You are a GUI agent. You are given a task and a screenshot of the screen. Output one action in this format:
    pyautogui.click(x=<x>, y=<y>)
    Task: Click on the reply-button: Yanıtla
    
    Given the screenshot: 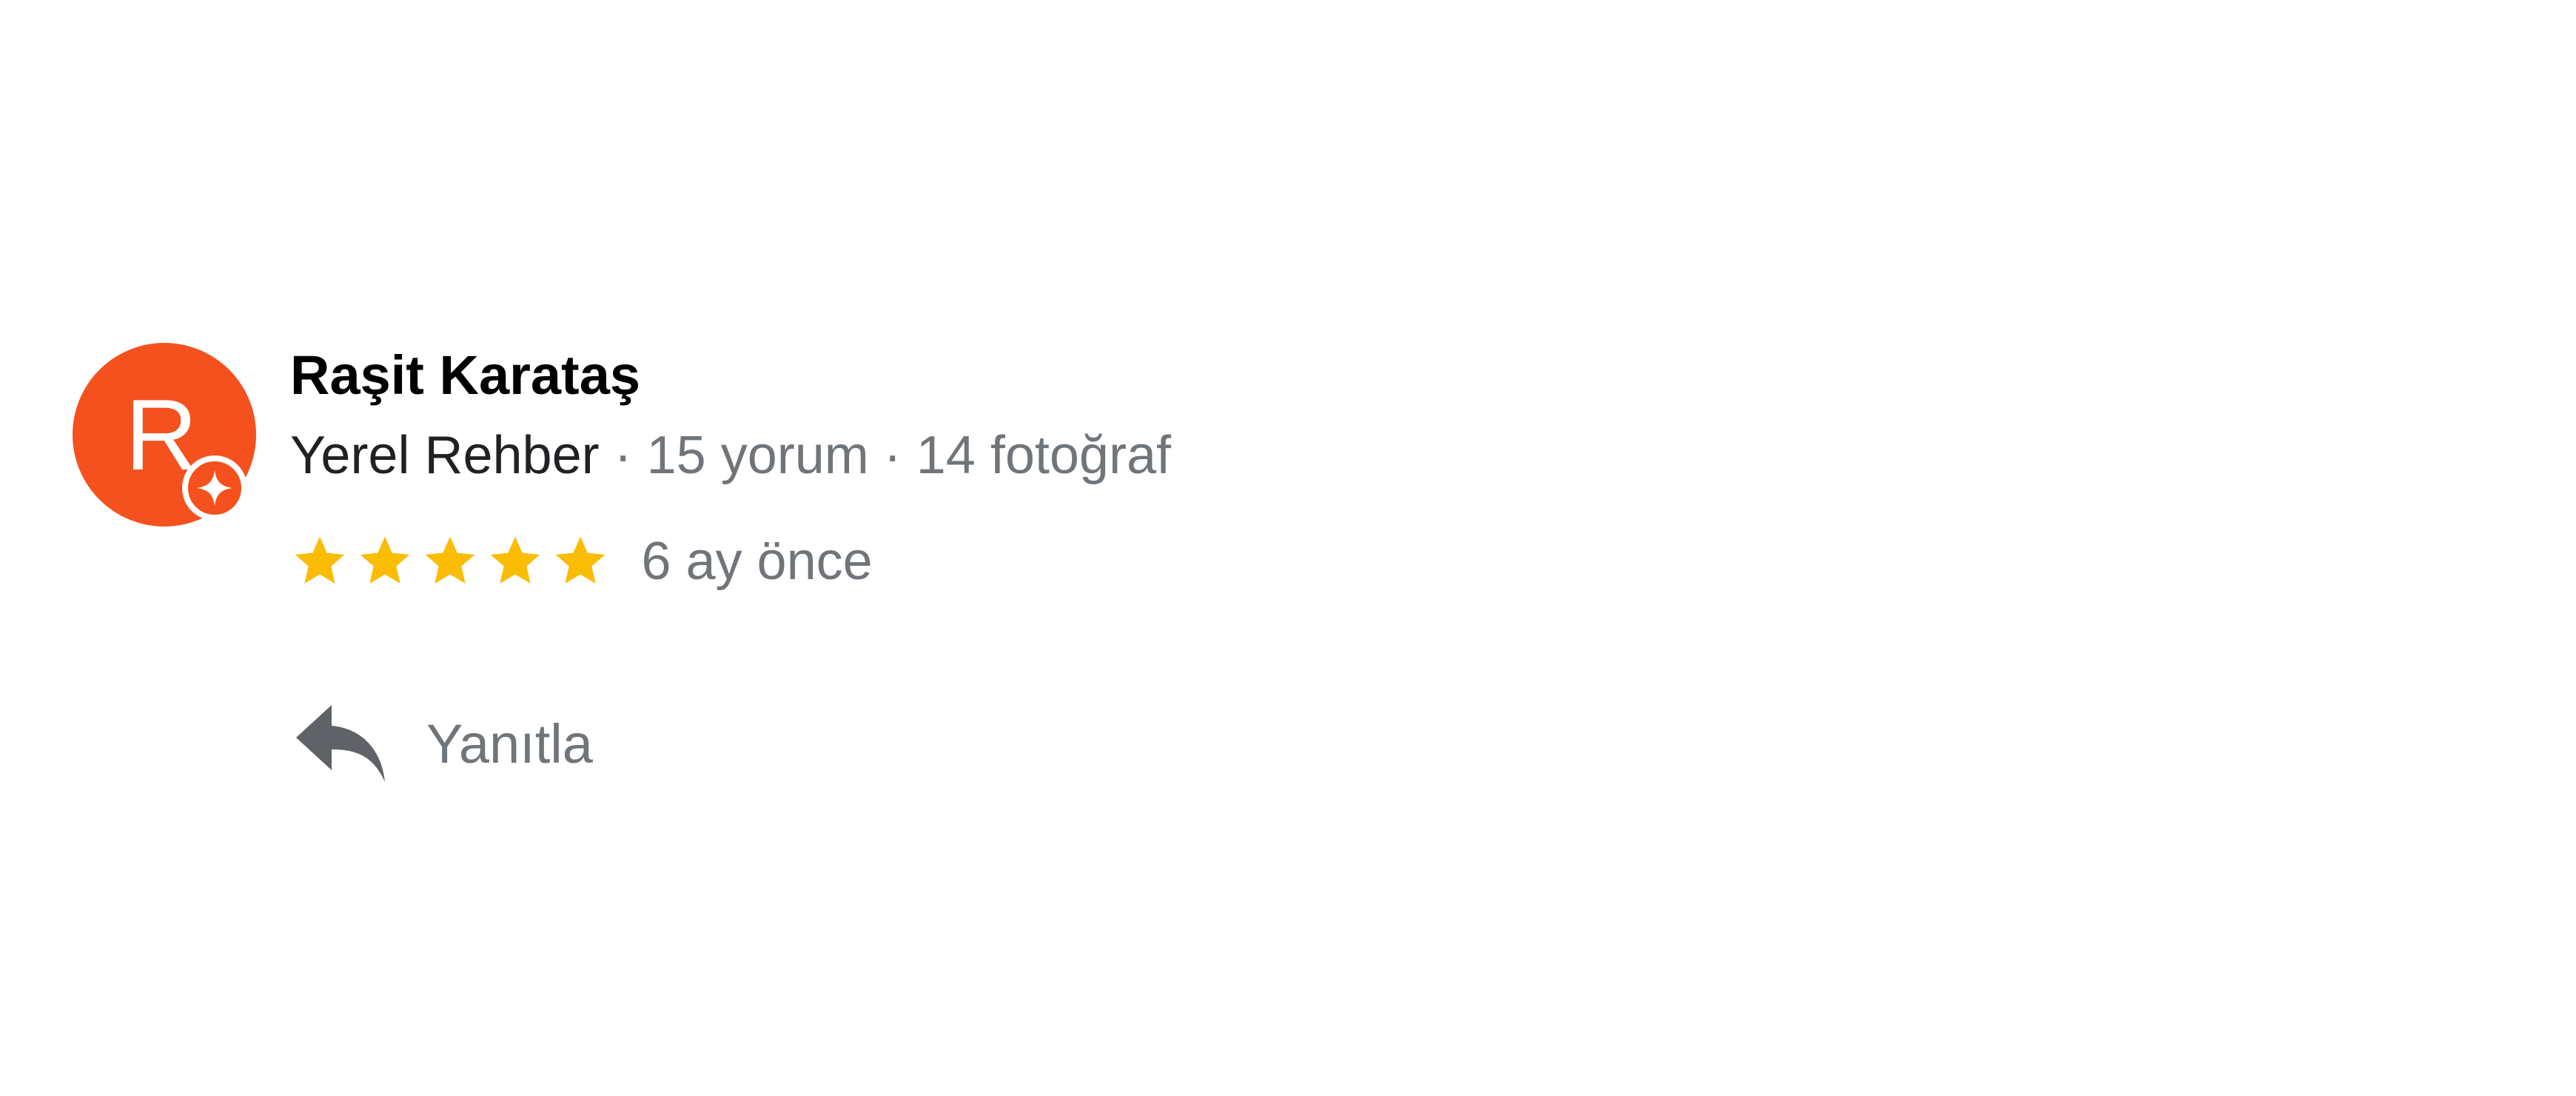 What is the action you would take?
    pyautogui.click(x=449, y=743)
    